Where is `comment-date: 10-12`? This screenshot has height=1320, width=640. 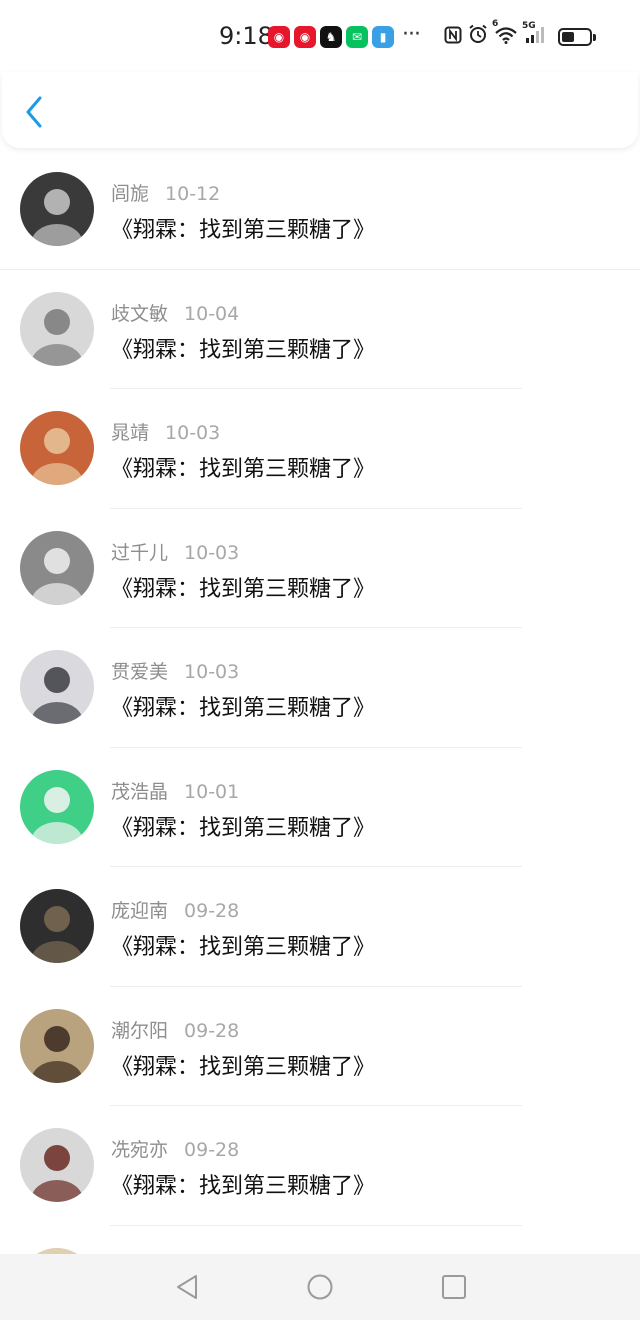 comment-date: 10-12 is located at coordinates (193, 194).